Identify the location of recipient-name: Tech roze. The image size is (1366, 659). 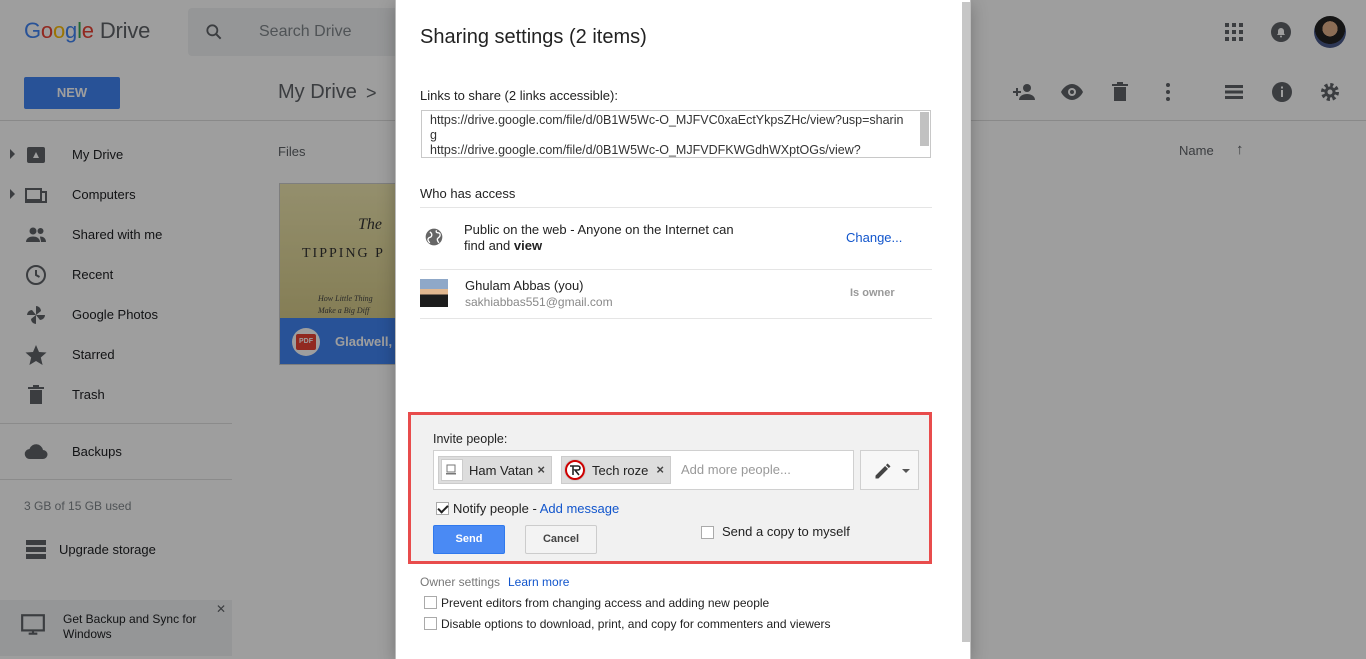
(620, 470).